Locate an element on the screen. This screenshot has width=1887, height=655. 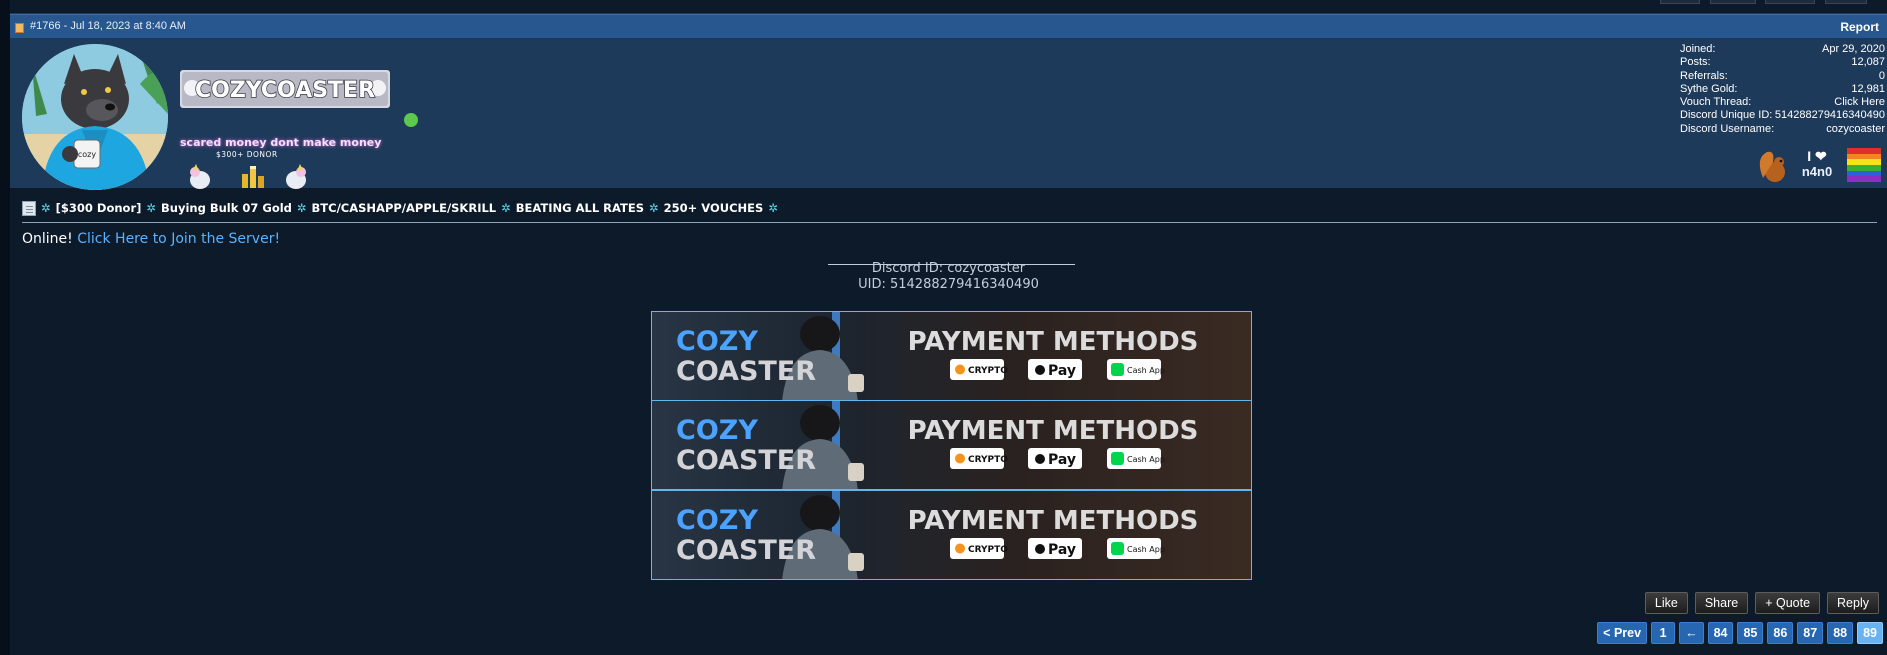
page-1-button: 1 is located at coordinates (1663, 633).